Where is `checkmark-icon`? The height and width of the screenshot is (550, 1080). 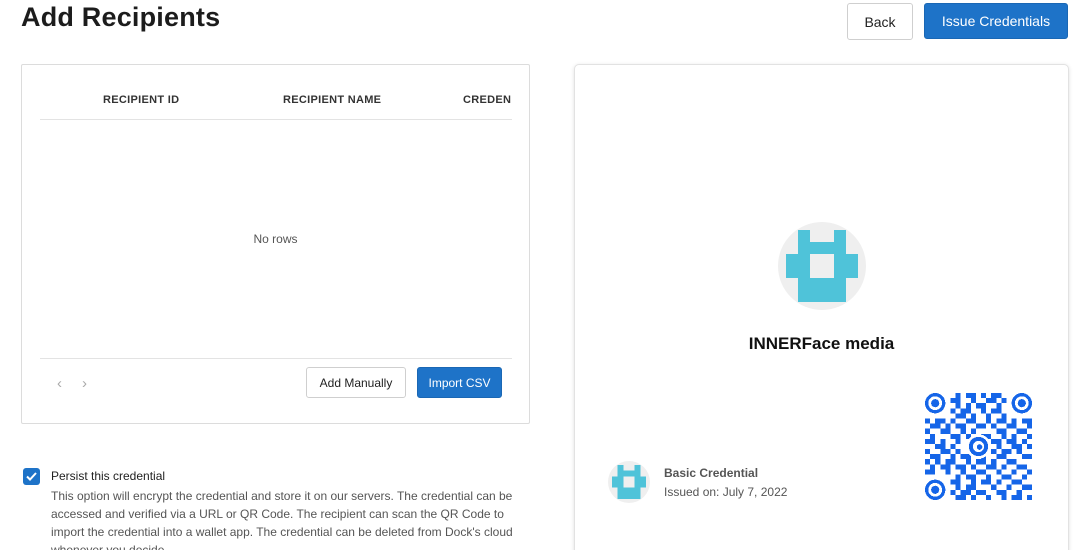
checkmark-icon is located at coordinates (31, 476).